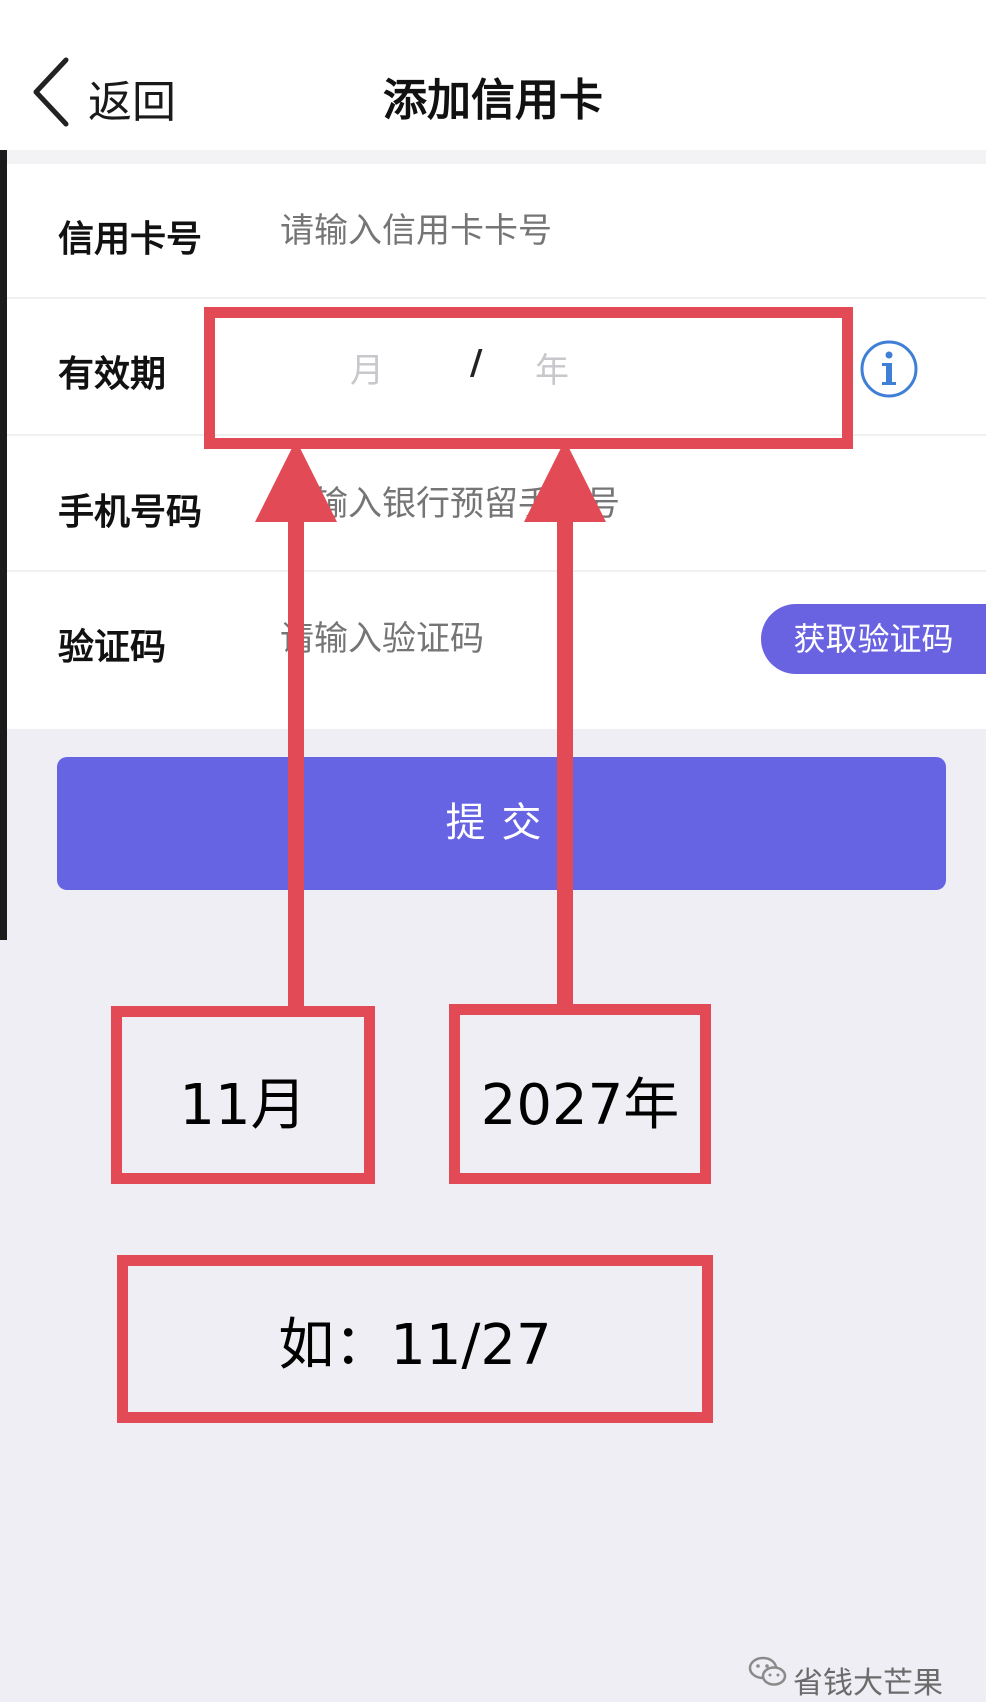 This screenshot has width=986, height=1702. What do you see at coordinates (889, 369) in the screenshot?
I see `info-icon` at bounding box center [889, 369].